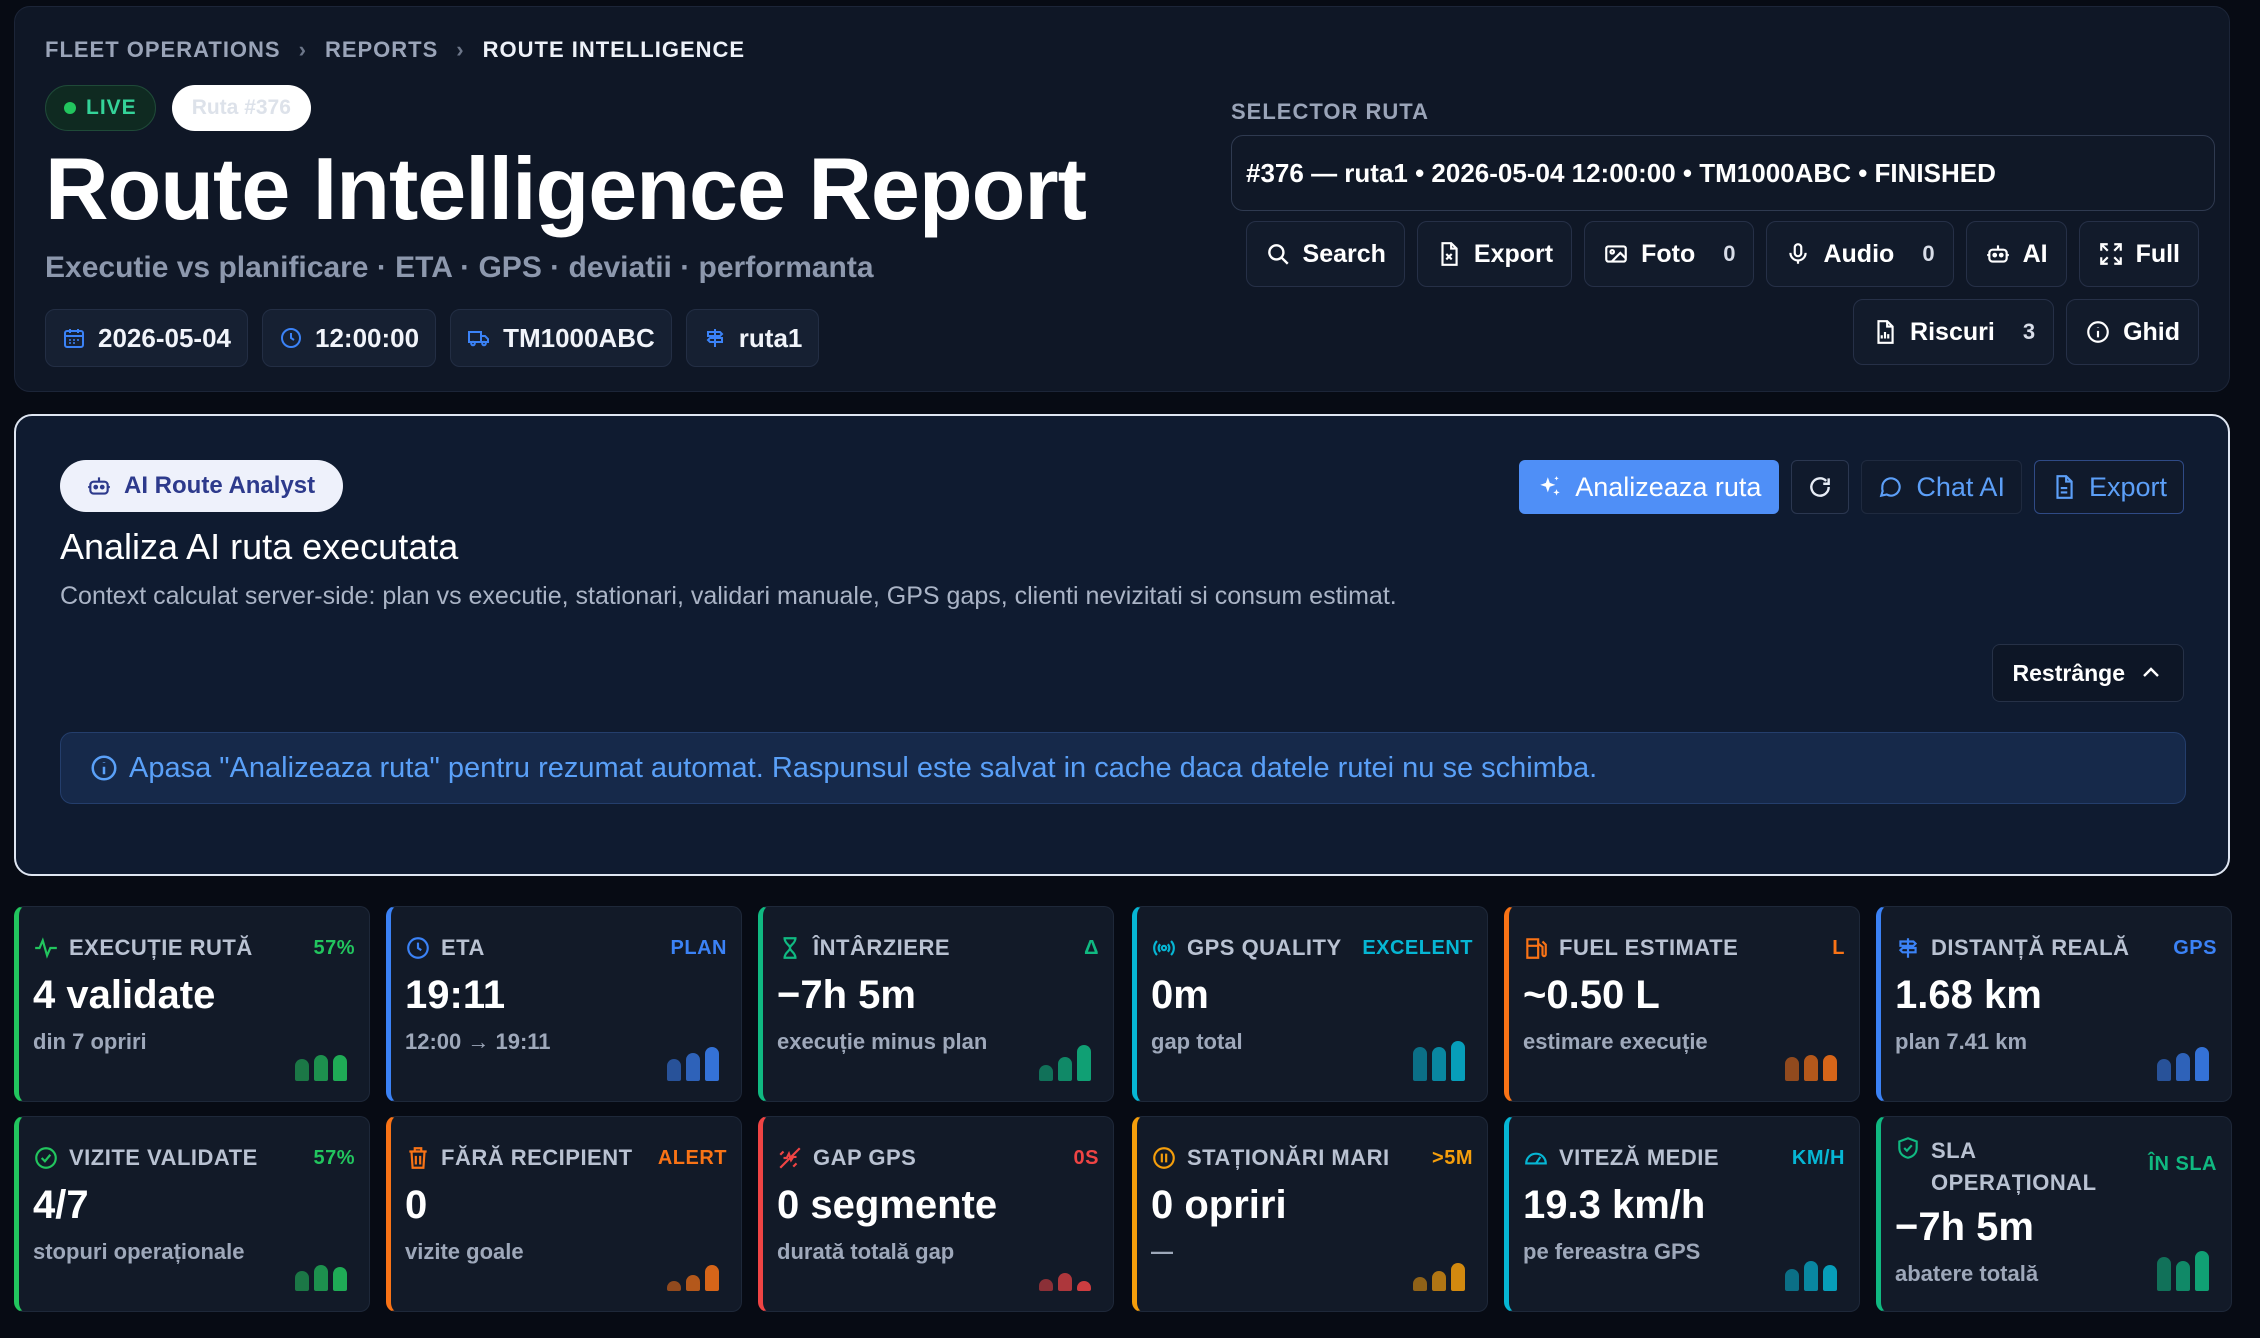 The height and width of the screenshot is (1338, 2260). What do you see at coordinates (349, 338) in the screenshot?
I see `chip-time: 12:00:00` at bounding box center [349, 338].